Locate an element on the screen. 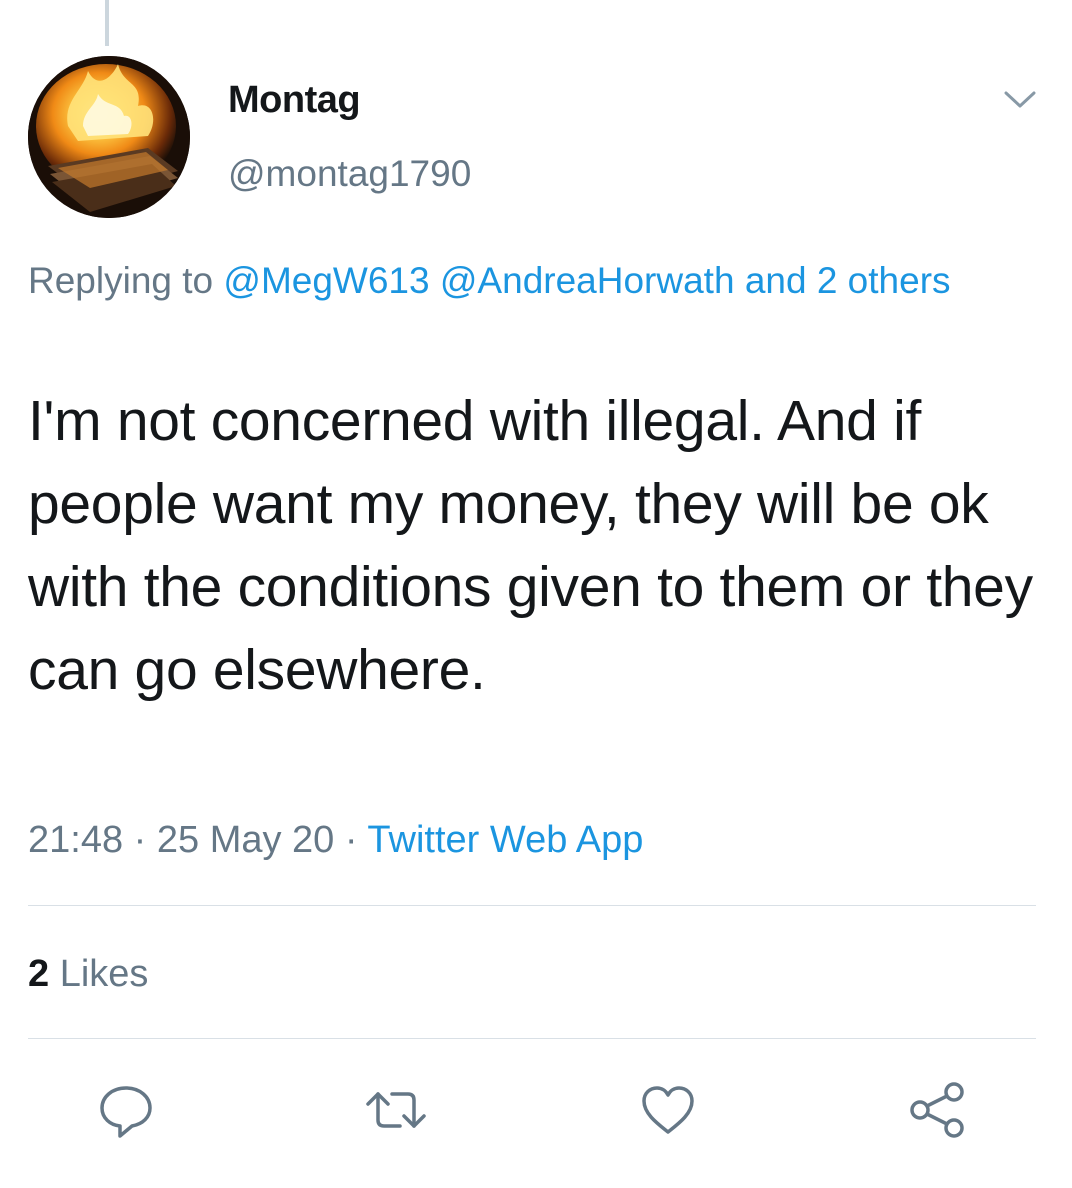 The width and height of the screenshot is (1072, 1188). like-icon is located at coordinates (668, 1110).